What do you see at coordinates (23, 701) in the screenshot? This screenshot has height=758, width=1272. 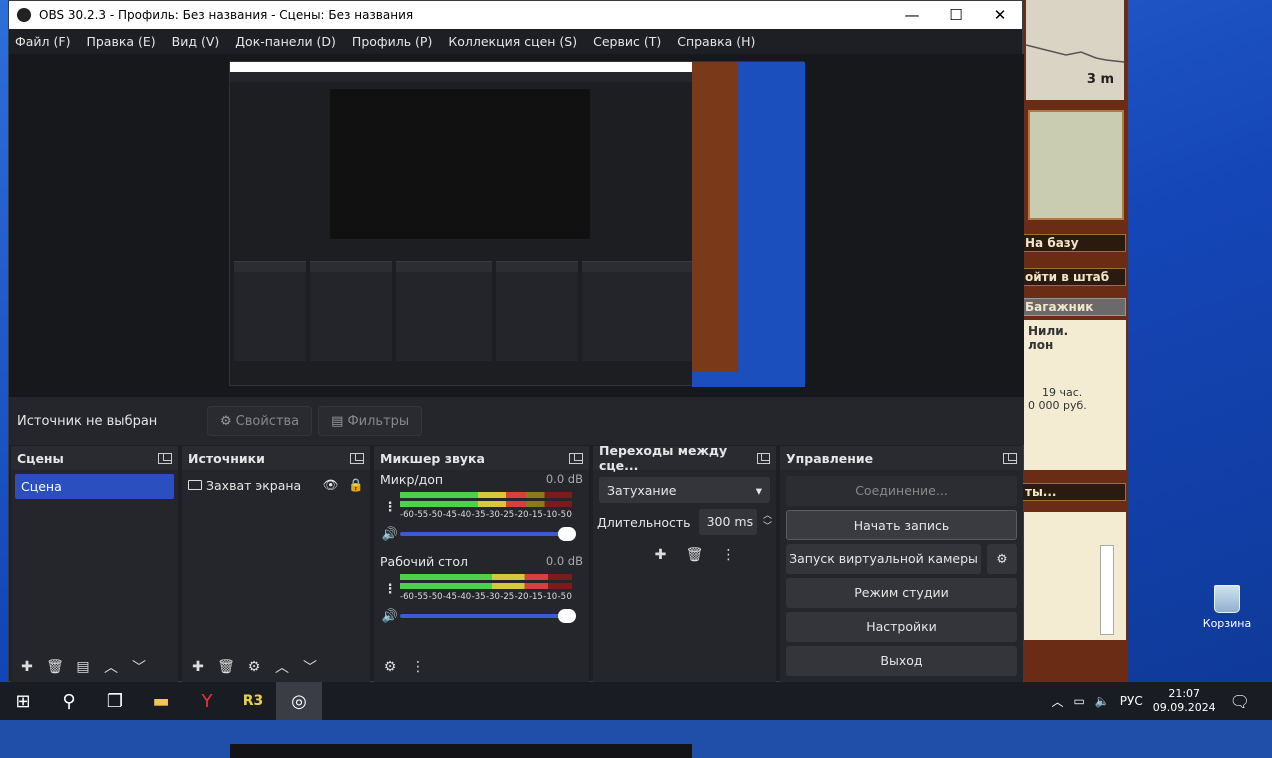 I see `windows-start-icon: ⊞` at bounding box center [23, 701].